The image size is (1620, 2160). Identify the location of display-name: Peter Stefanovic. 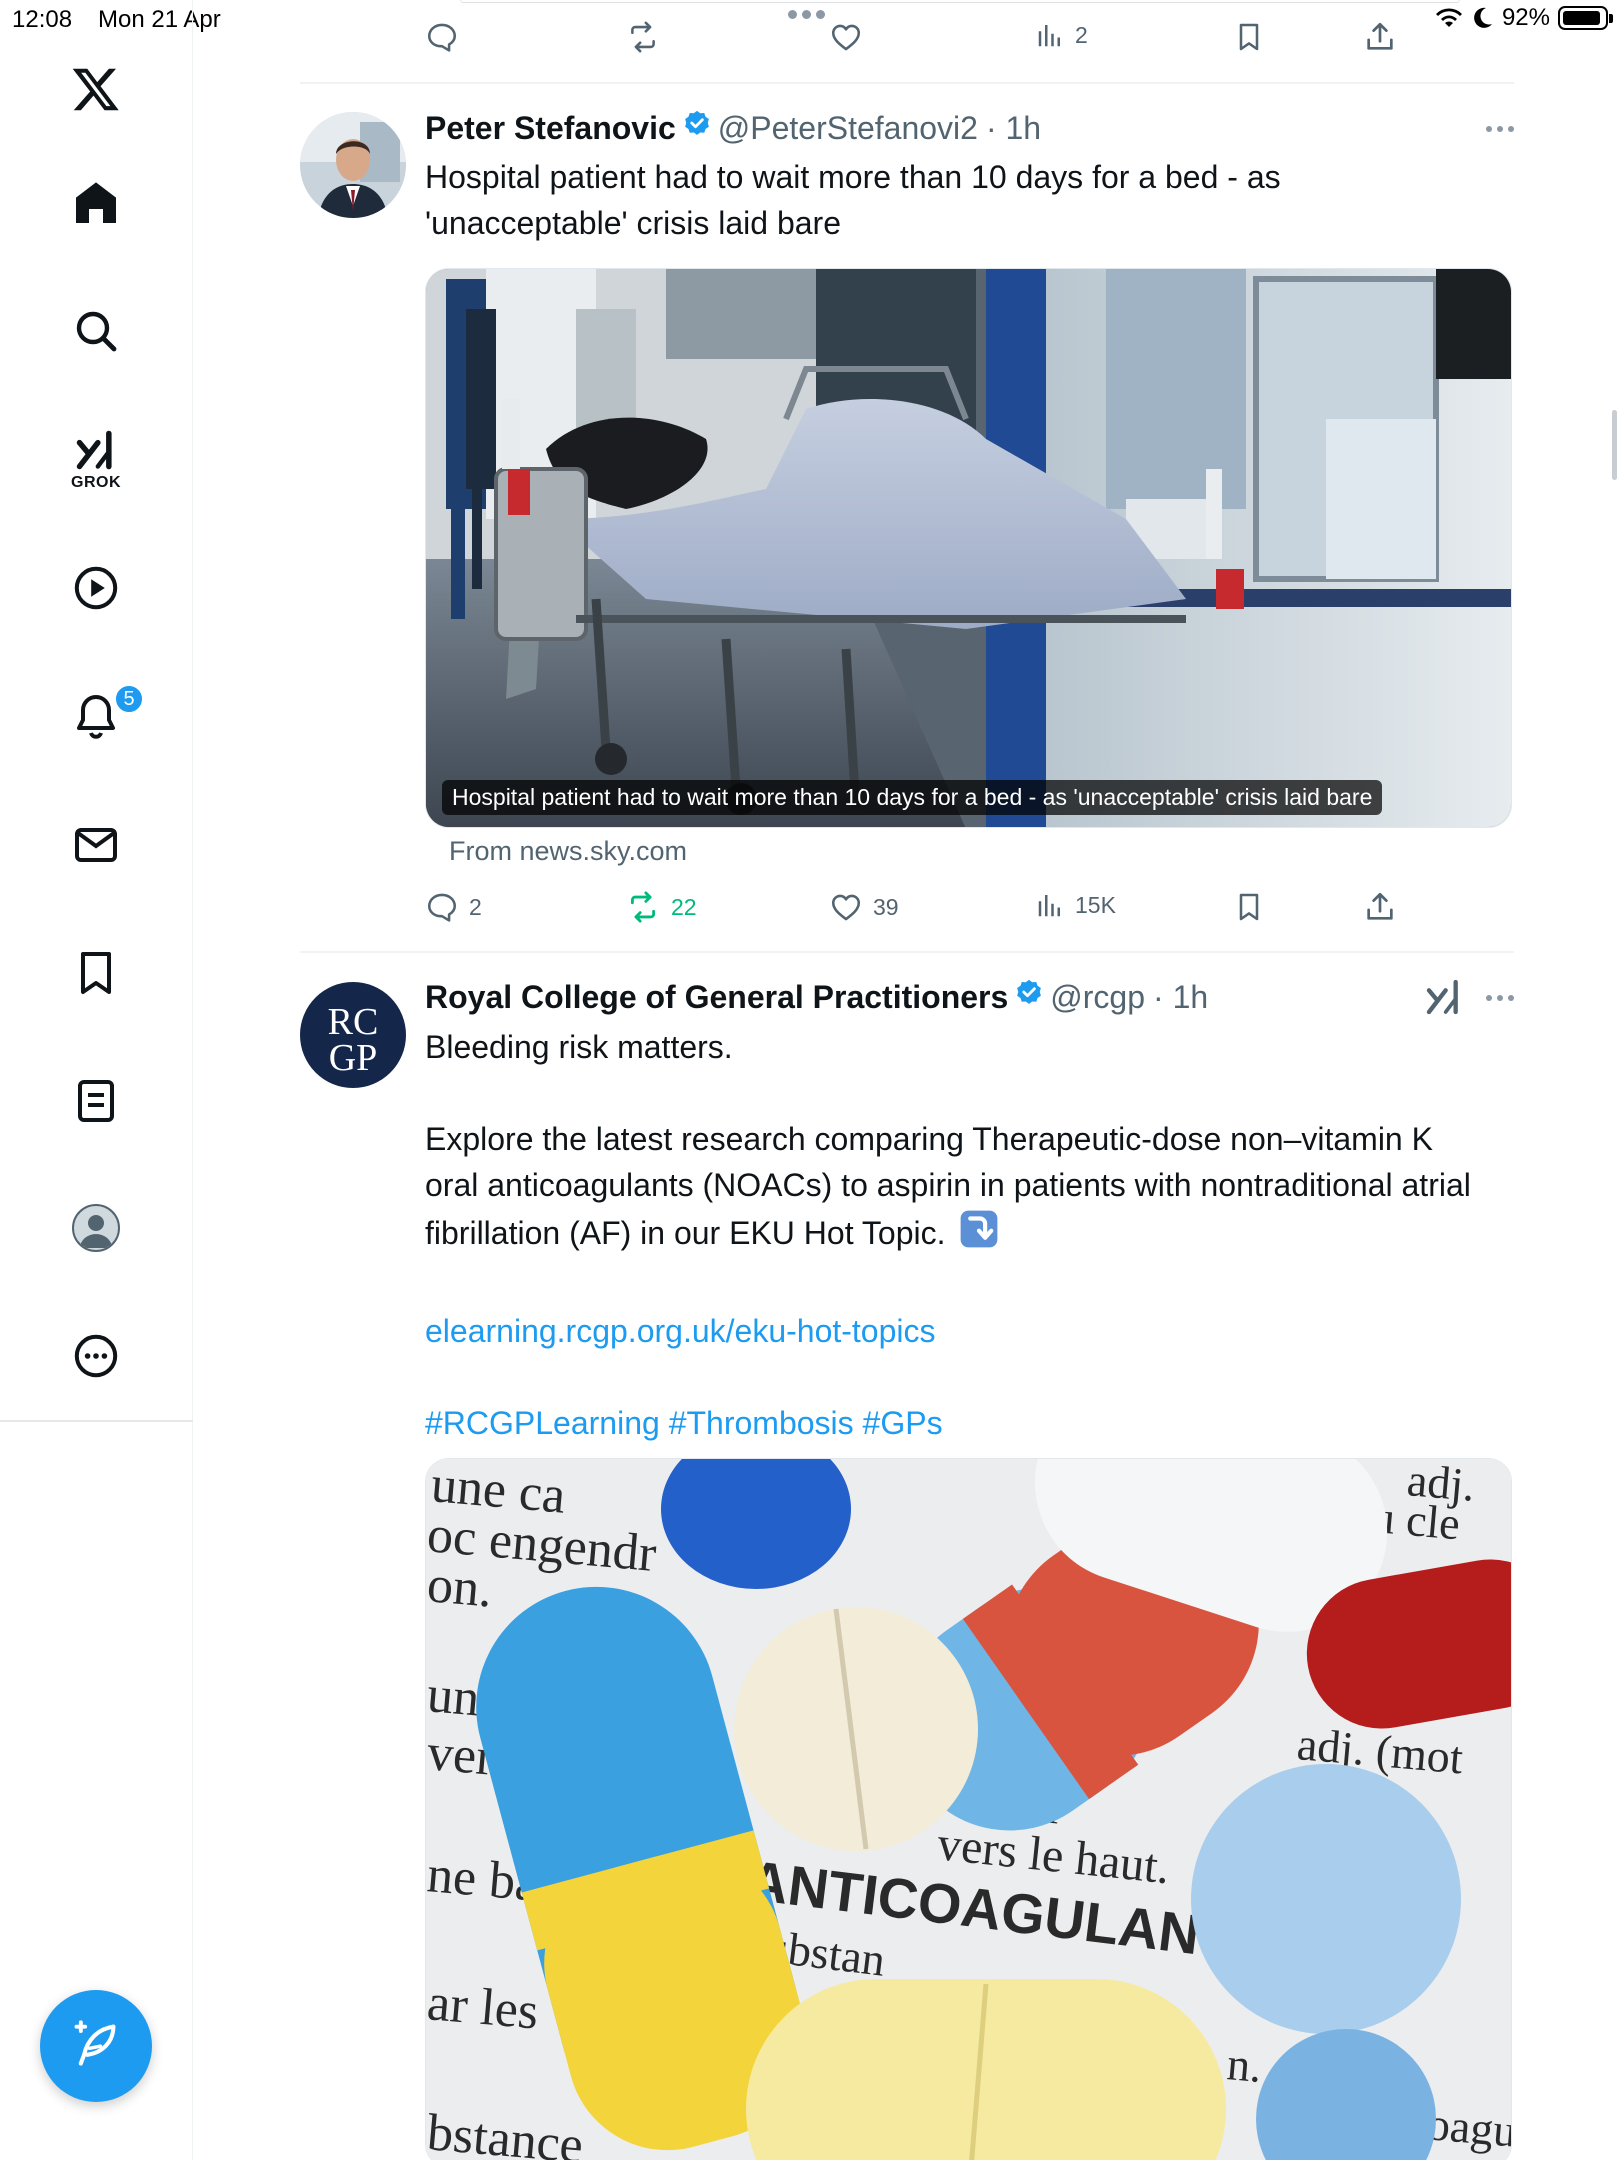
(550, 128).